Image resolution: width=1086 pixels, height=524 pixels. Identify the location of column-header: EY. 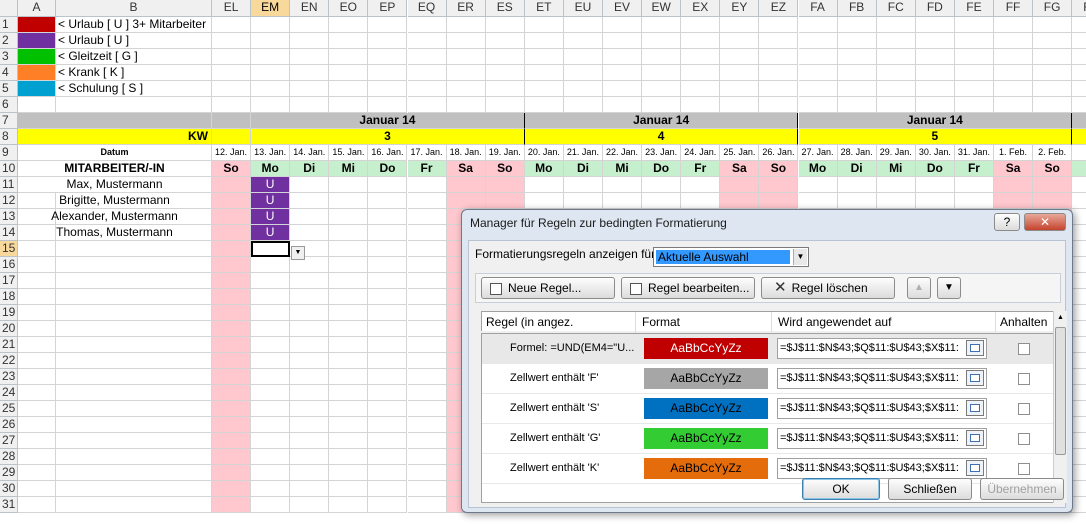
(740, 8).